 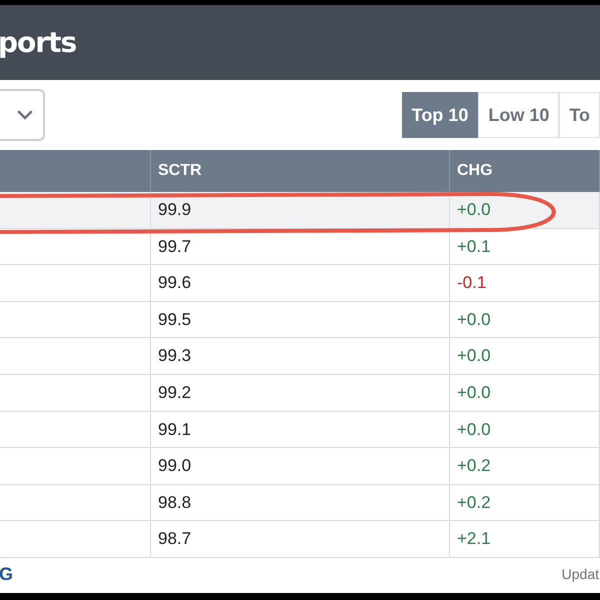 I want to click on table-cell: 99.3, so click(x=300, y=356).